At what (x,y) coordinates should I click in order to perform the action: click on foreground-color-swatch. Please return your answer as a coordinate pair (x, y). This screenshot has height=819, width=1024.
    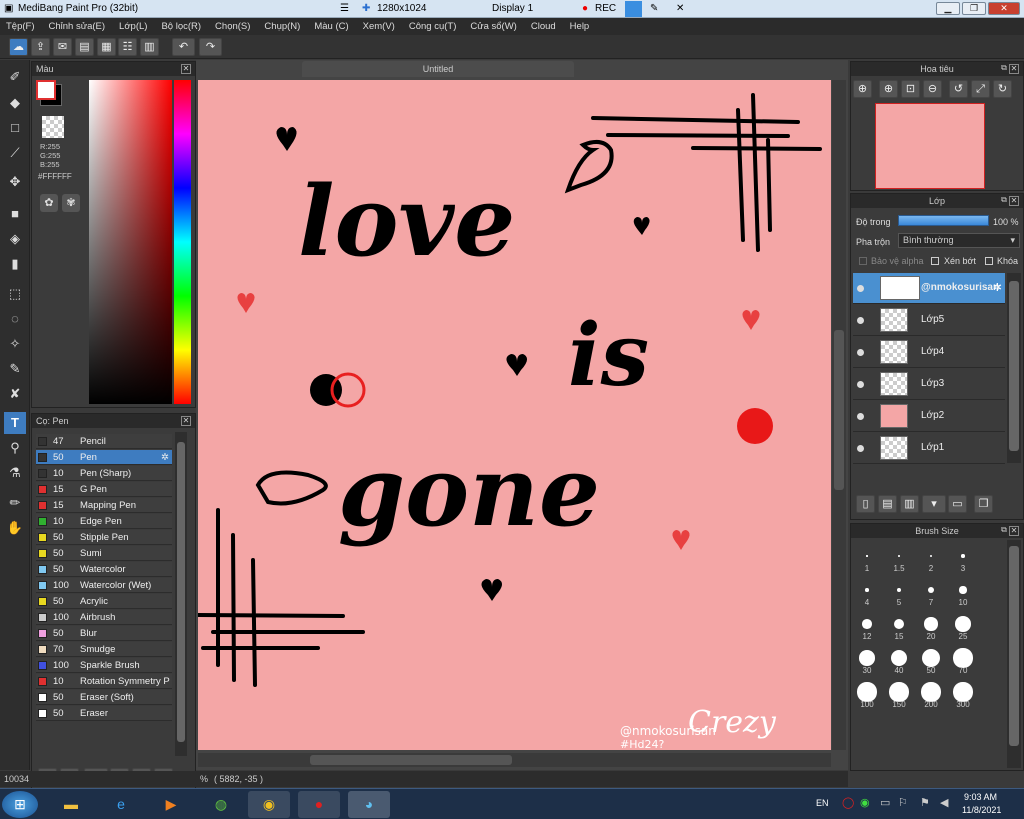
    Looking at the image, I should click on (46, 90).